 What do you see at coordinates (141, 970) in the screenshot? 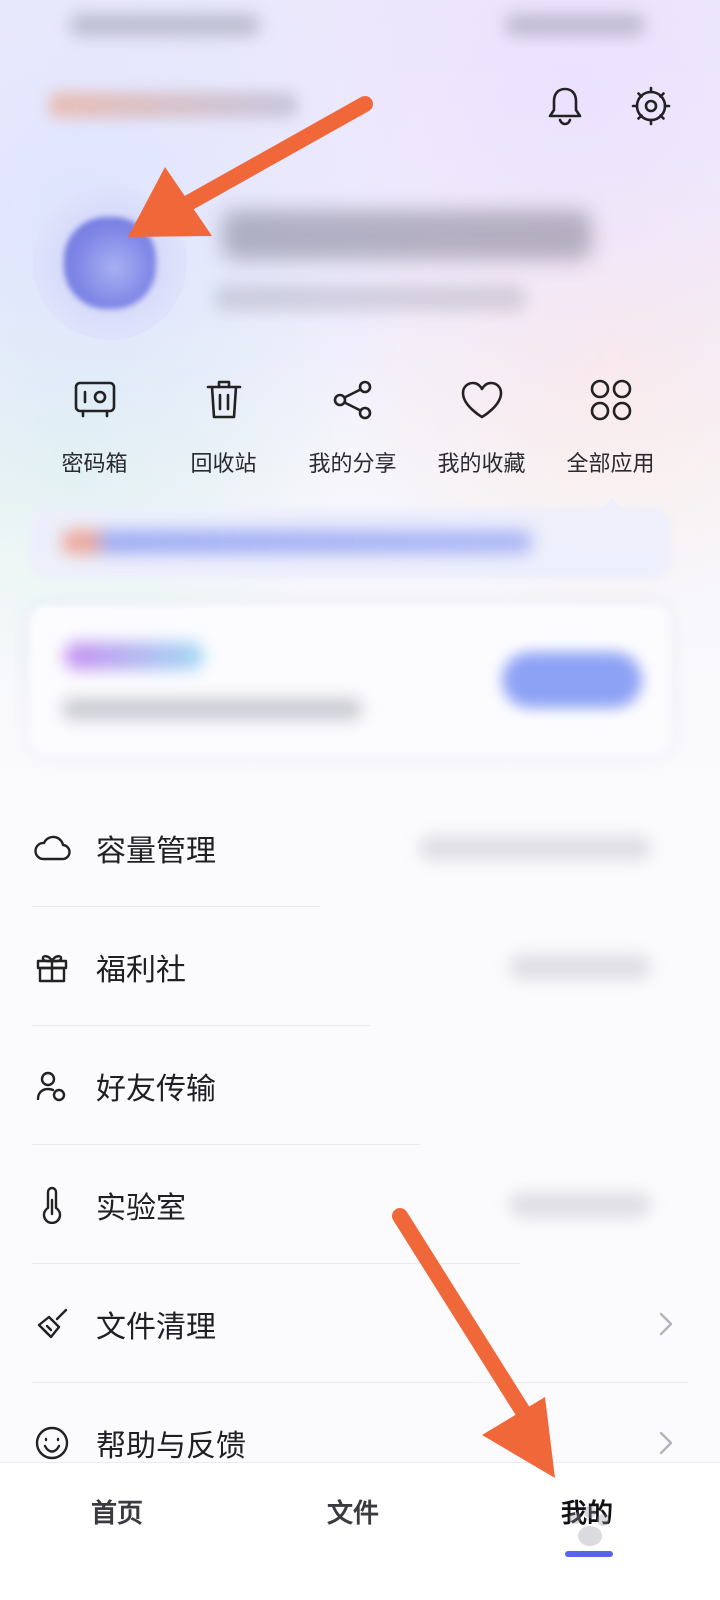
I see `menu-item-label: 福利社` at bounding box center [141, 970].